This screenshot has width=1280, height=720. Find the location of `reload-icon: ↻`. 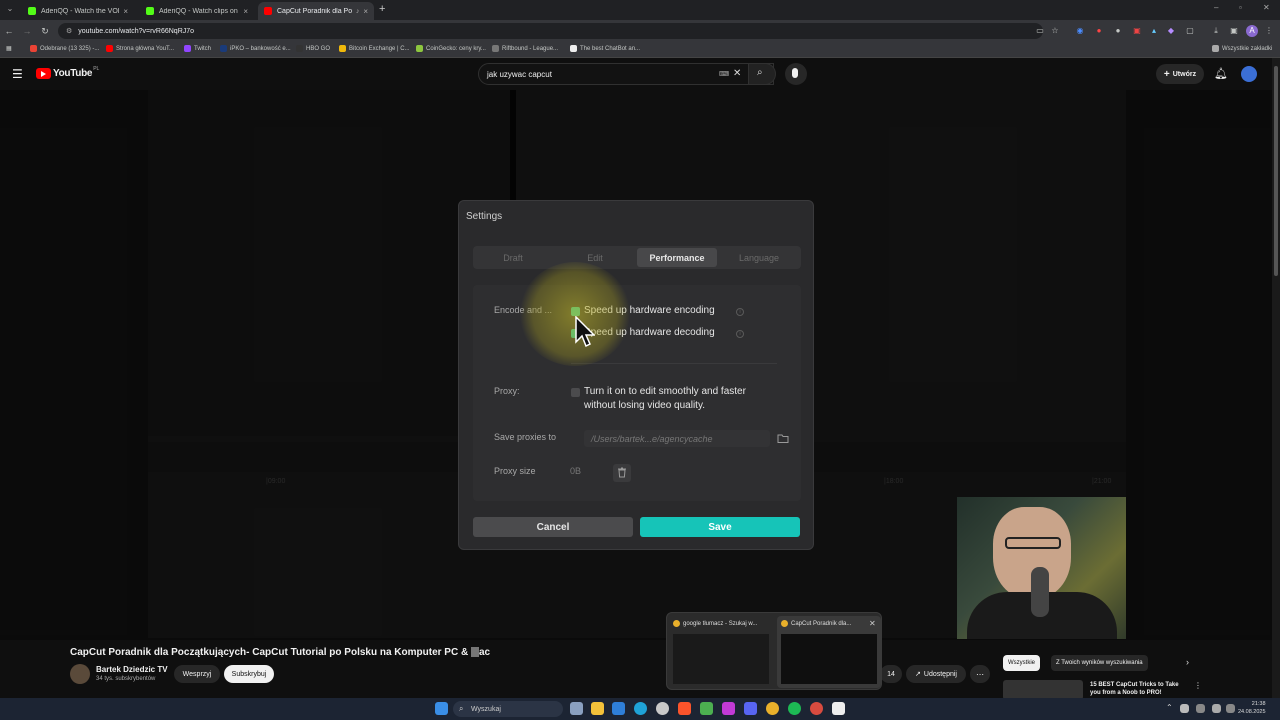

reload-icon: ↻ is located at coordinates (45, 31).